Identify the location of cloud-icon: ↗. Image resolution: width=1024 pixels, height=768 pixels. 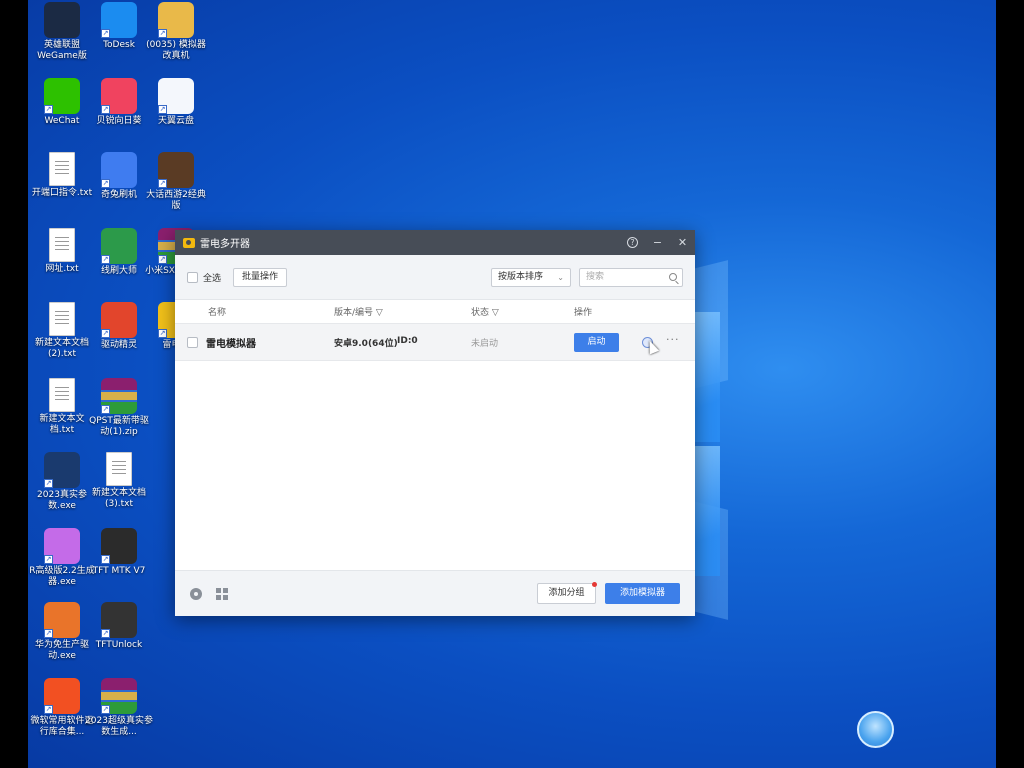
(176, 96).